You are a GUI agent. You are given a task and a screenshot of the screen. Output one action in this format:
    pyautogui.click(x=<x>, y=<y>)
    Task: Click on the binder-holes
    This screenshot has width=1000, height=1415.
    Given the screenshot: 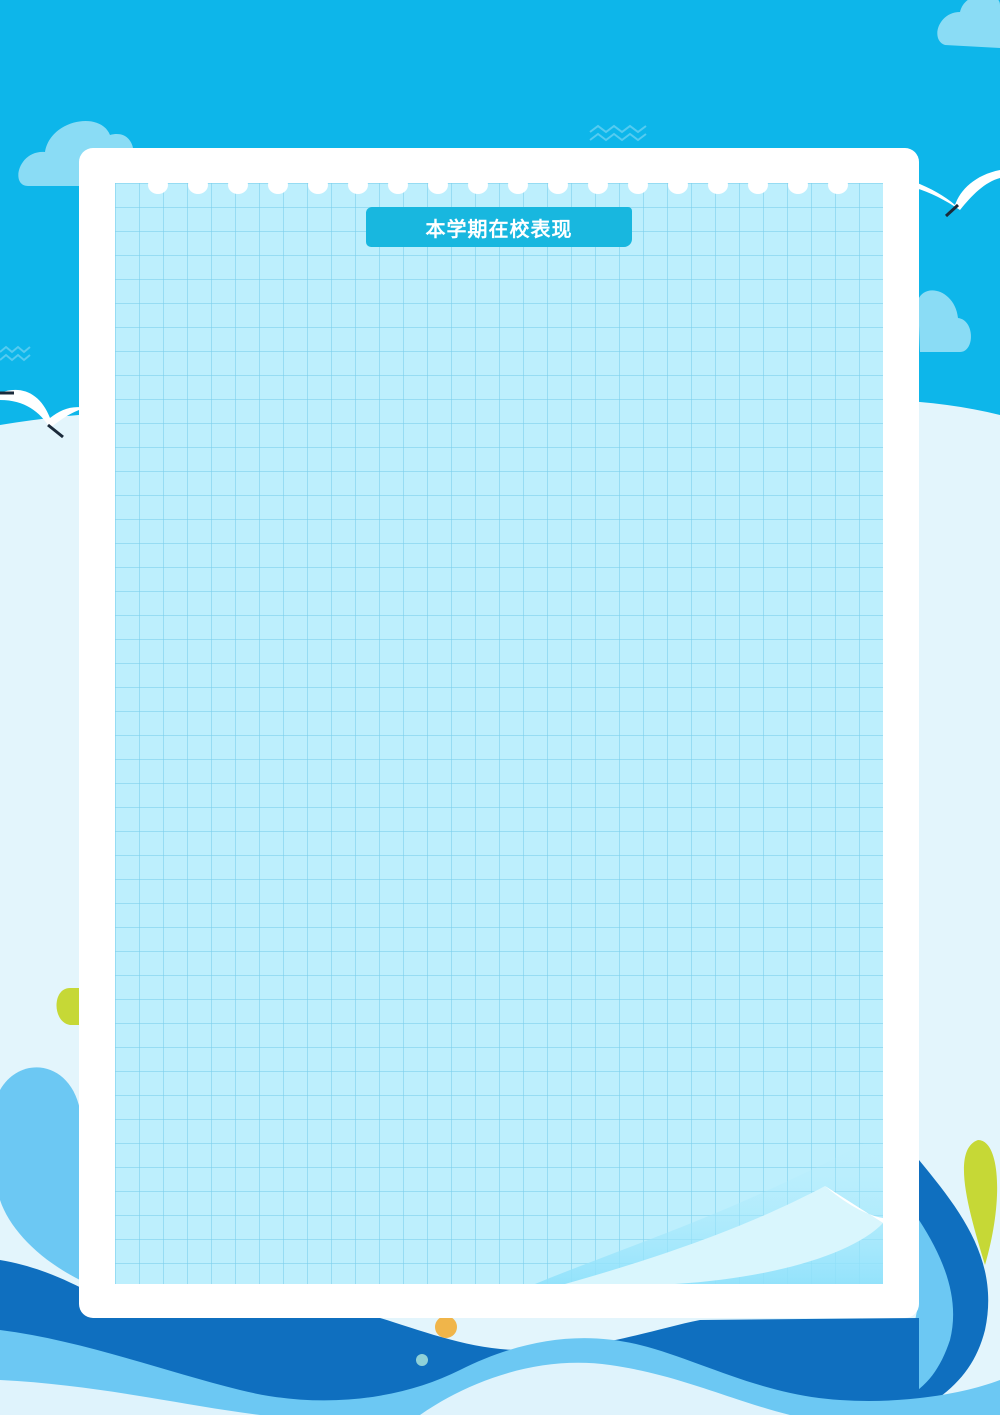 What is the action you would take?
    pyautogui.click(x=499, y=186)
    